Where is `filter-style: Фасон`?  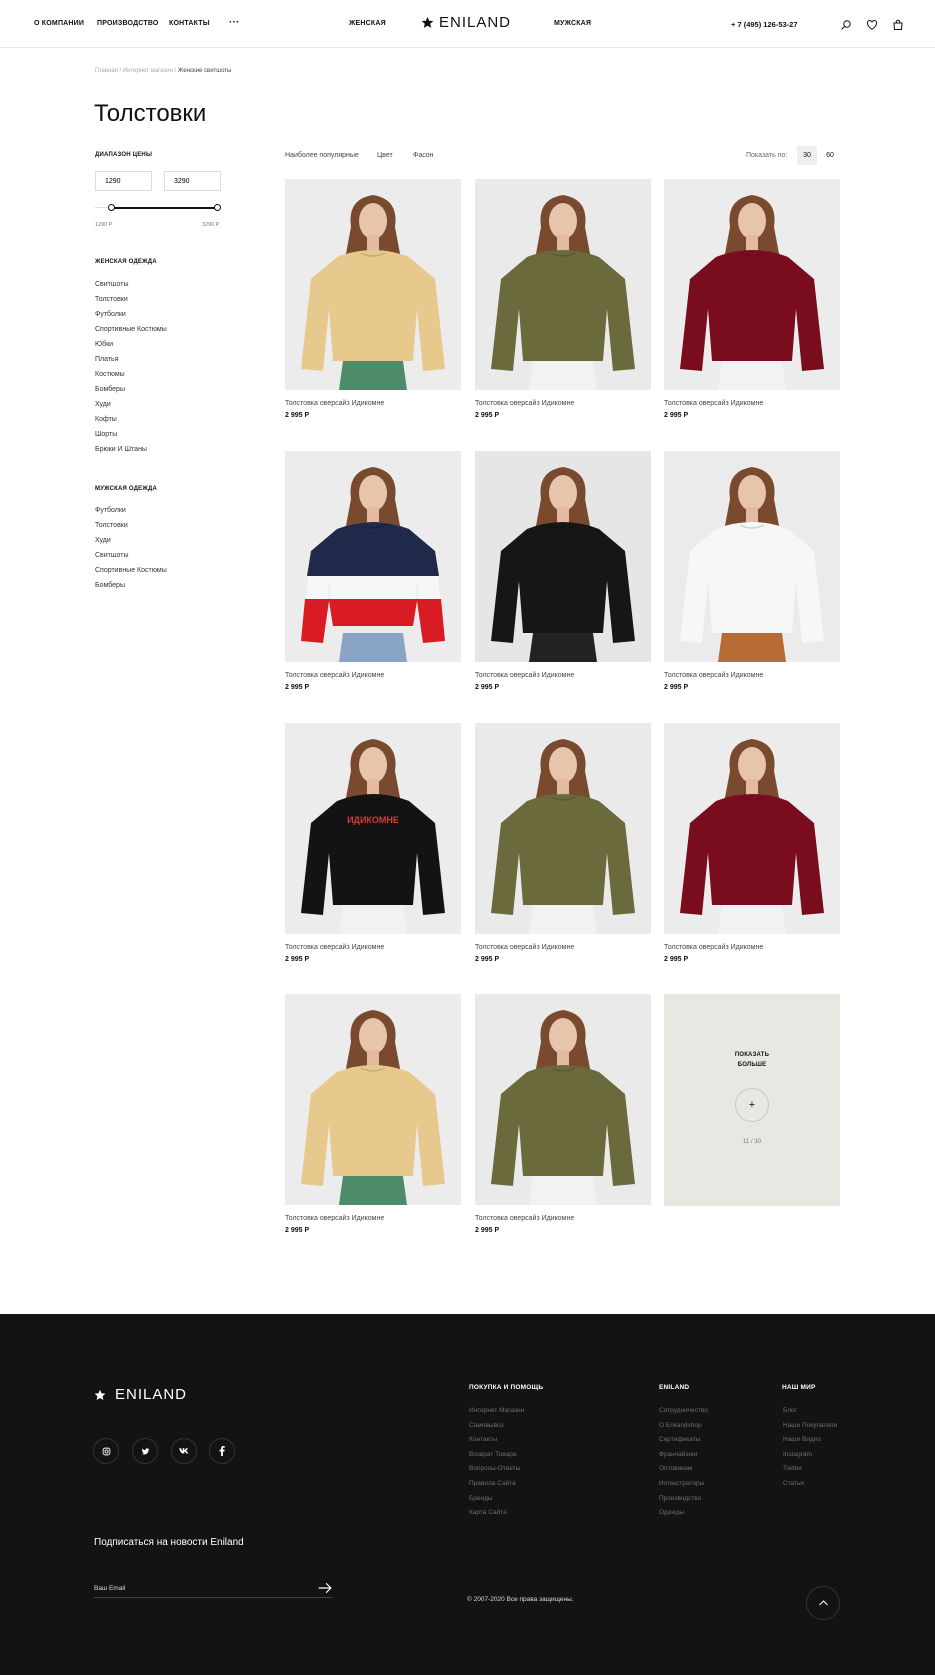
filter-style: Фасон is located at coordinates (423, 155).